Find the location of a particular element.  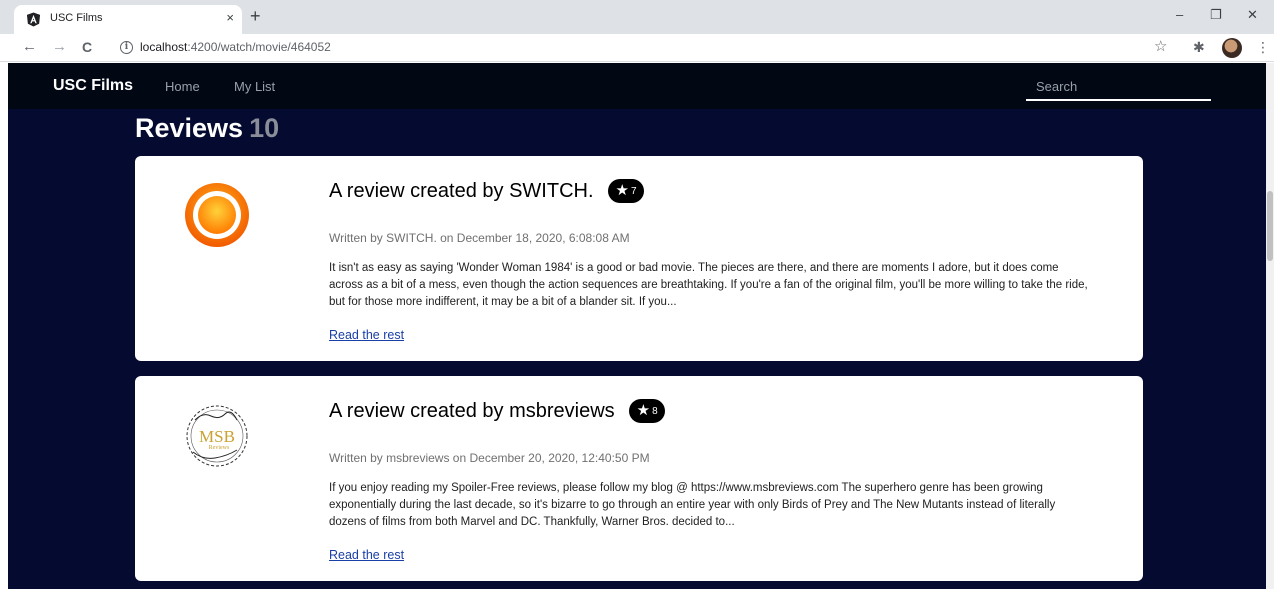

rating-badge: ★ 8 is located at coordinates (646, 411).